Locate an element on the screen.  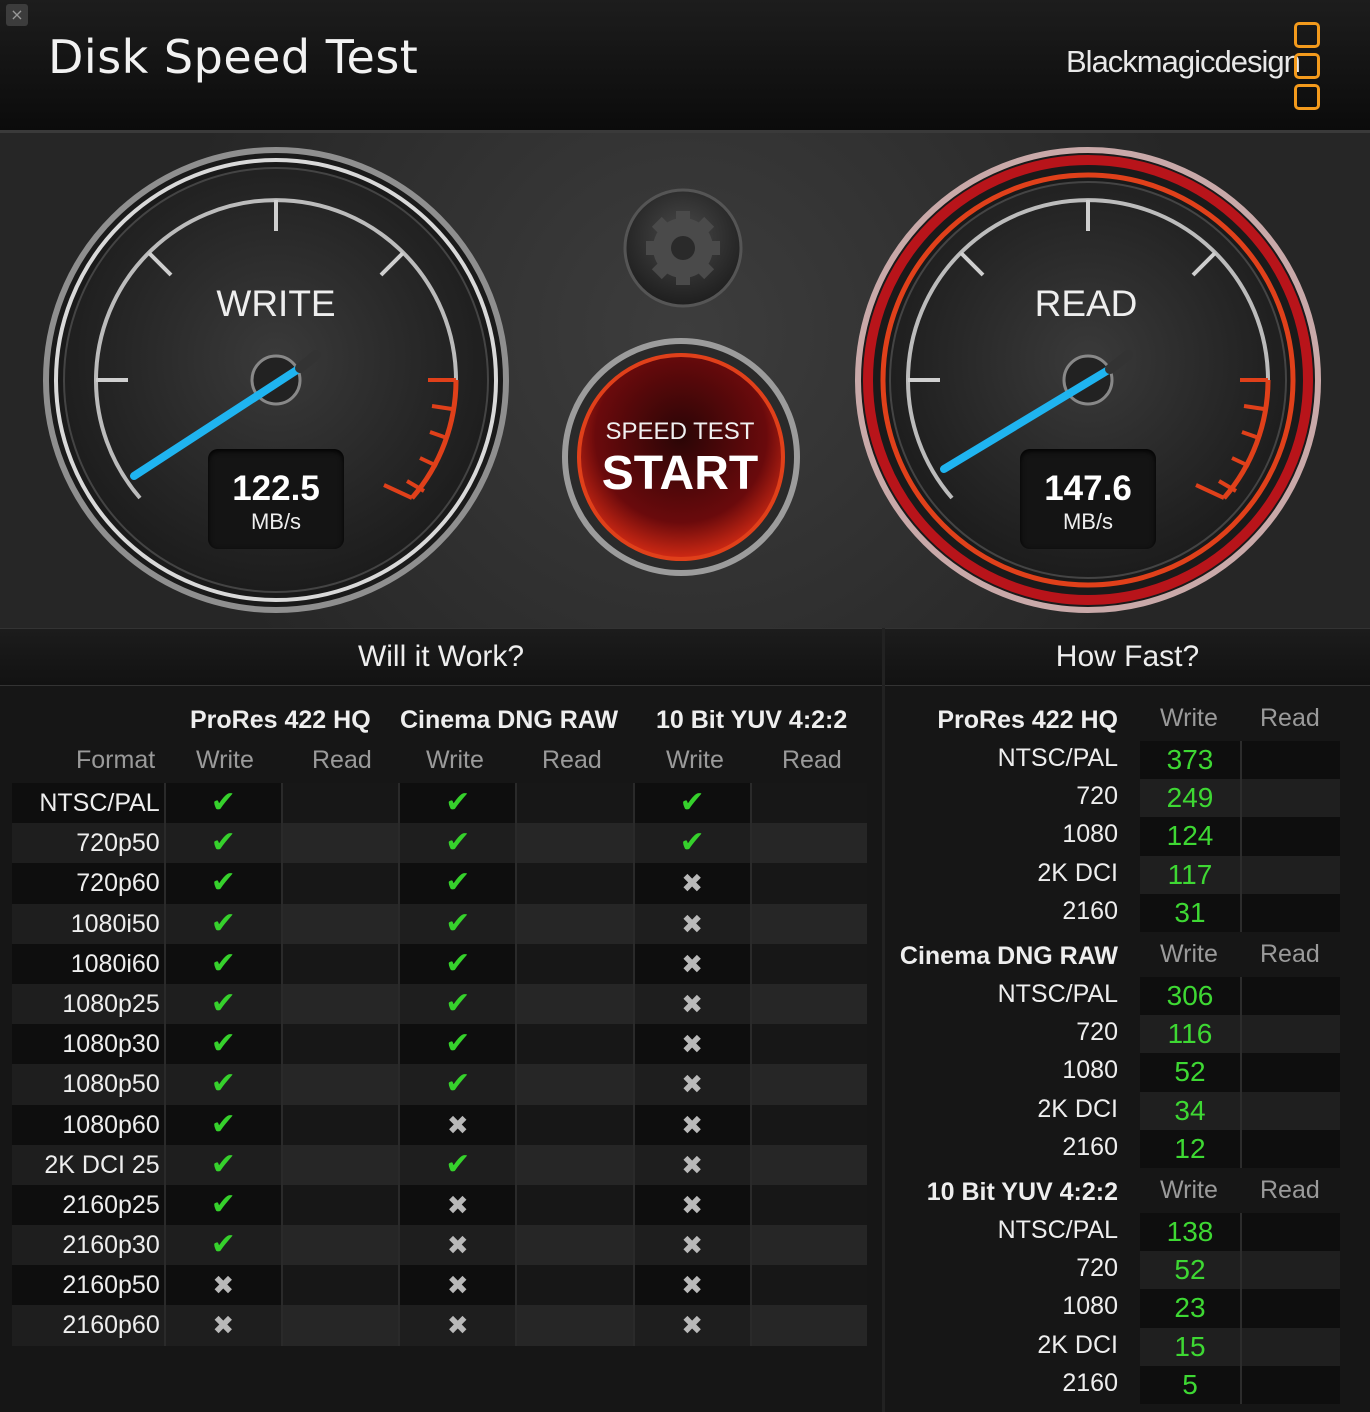
how-fast-read-header: Read is located at coordinates (1290, 718).